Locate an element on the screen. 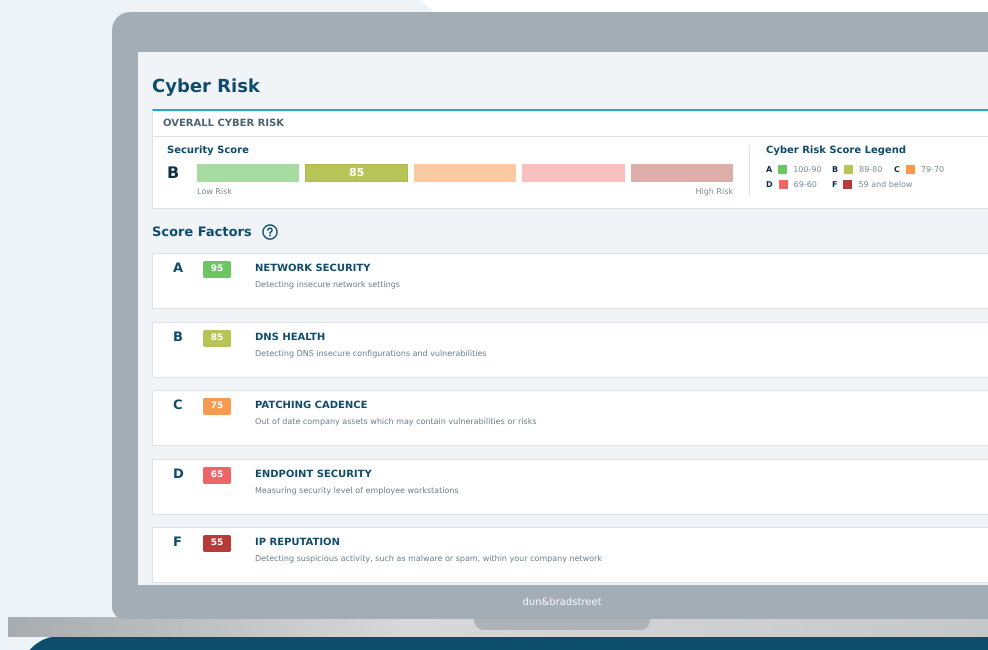 The height and width of the screenshot is (650, 988). factor-grade: F is located at coordinates (178, 542).